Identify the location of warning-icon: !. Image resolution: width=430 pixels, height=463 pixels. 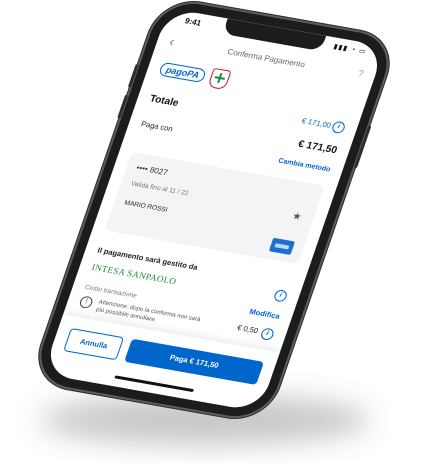
(86, 302).